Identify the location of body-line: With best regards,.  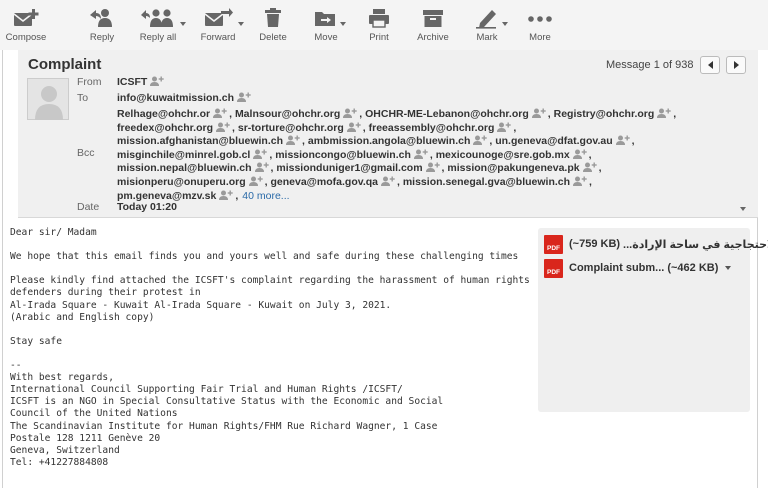
(62, 378).